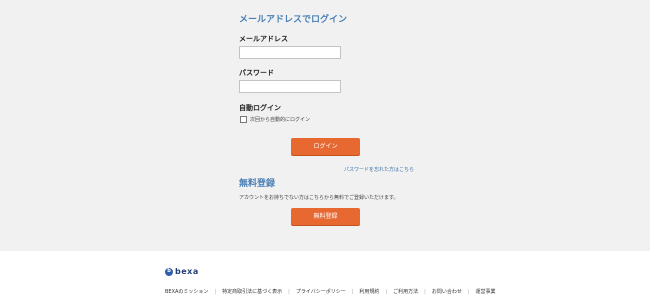  I want to click on register-description: アカウントをお持ちでない方はこちらから無料でご登録いただけます。, so click(319, 198).